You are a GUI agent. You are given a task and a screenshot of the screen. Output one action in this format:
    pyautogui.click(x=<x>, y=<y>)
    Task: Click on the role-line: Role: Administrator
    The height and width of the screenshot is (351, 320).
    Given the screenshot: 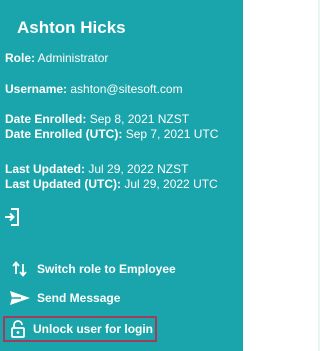 What is the action you would take?
    pyautogui.click(x=56, y=58)
    